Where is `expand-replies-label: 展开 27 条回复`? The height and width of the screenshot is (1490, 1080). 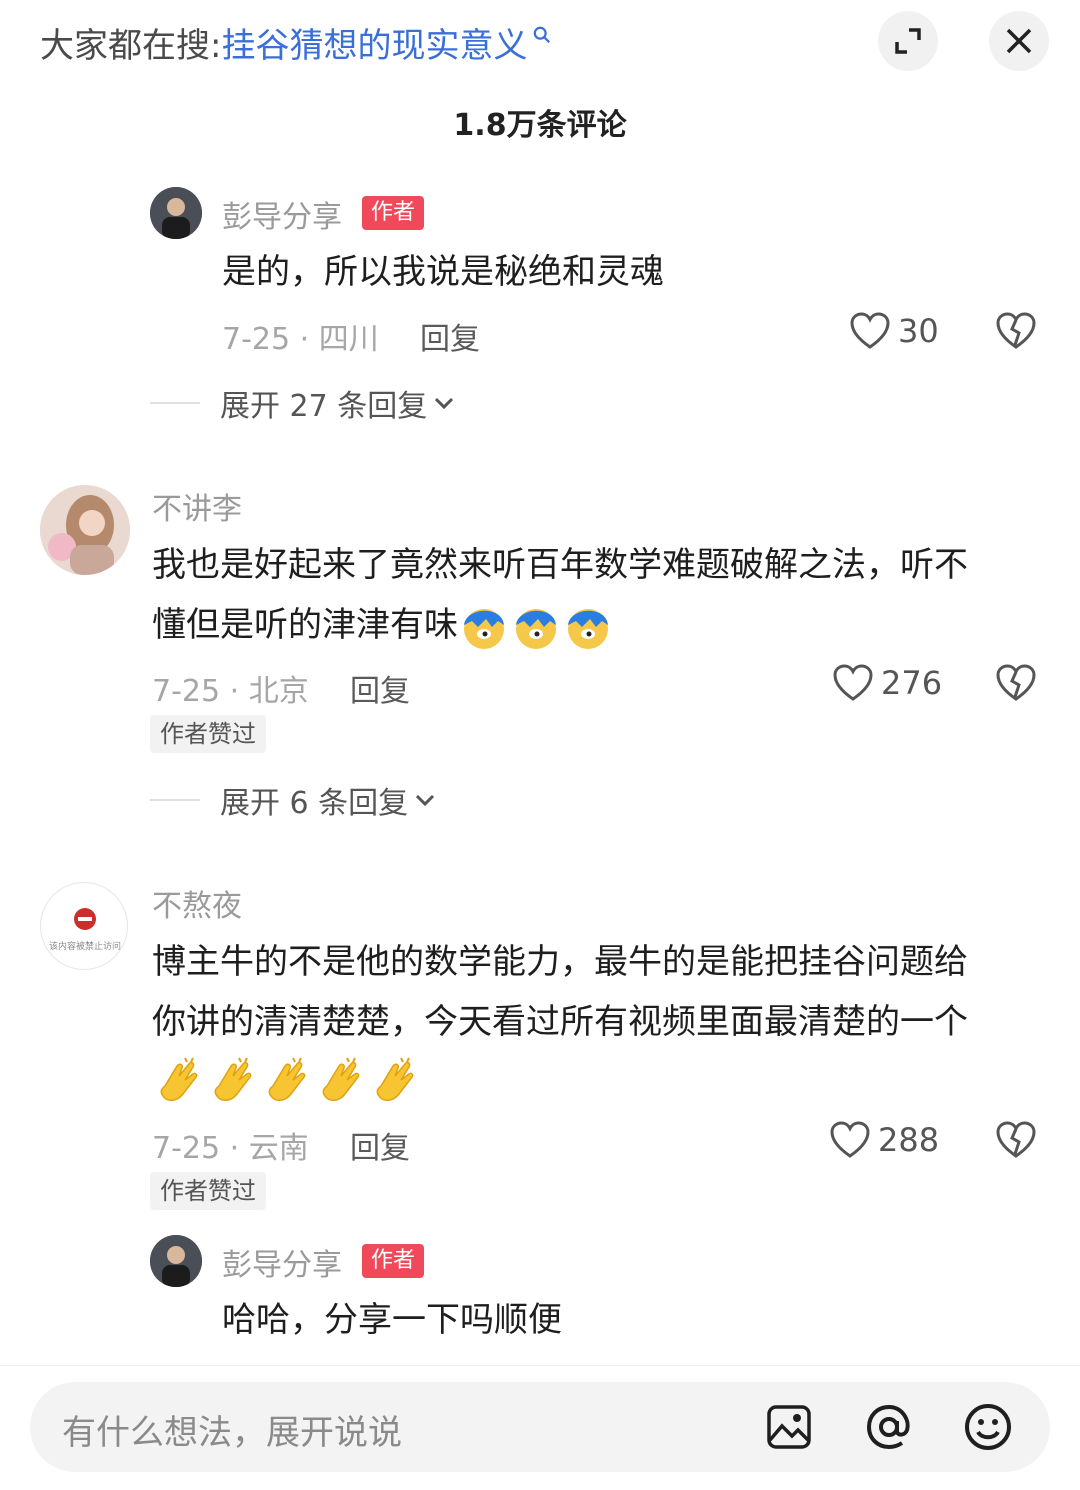 expand-replies-label: 展开 27 条回复 is located at coordinates (324, 406).